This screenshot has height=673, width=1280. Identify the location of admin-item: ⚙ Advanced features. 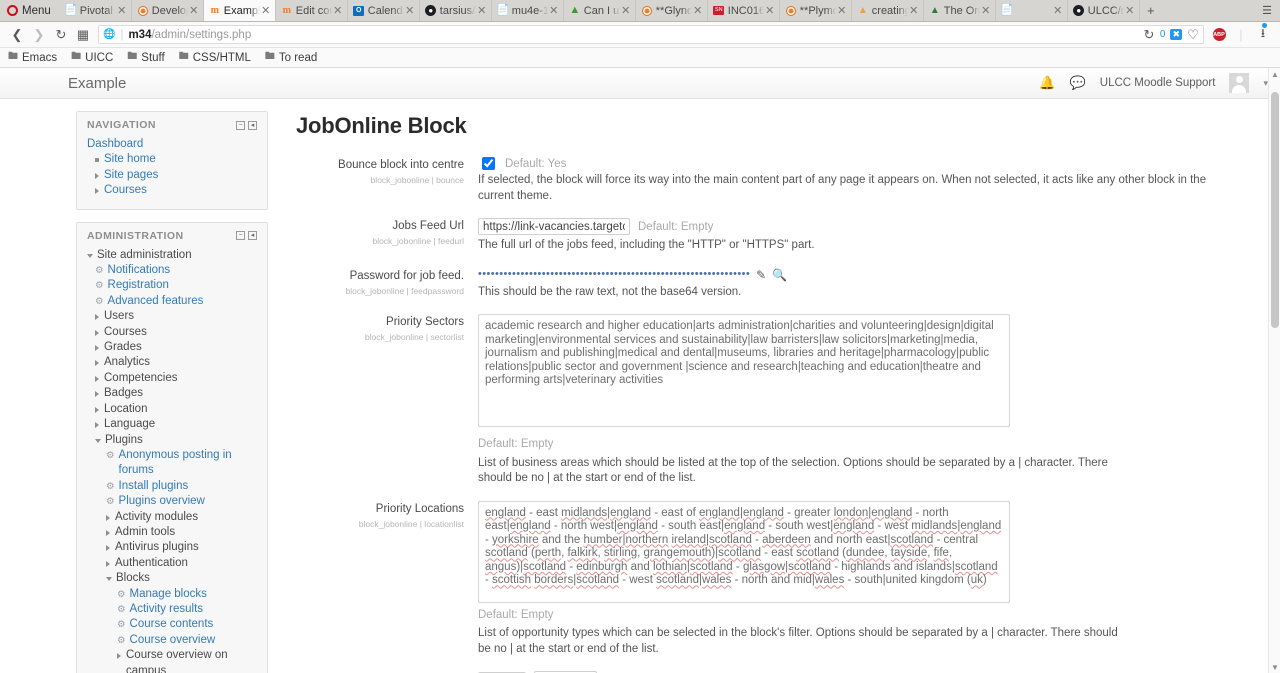
(172, 301).